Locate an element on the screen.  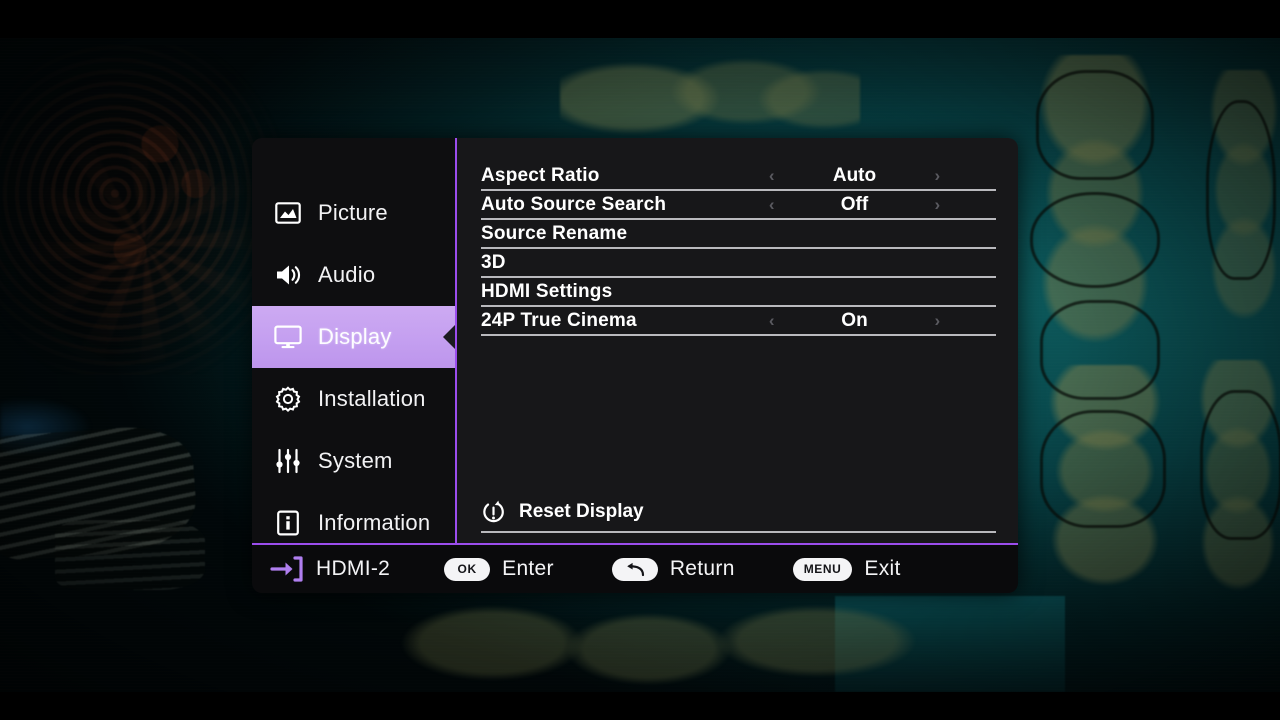
background-spiral-glyph-left-inner is located at coordinates (145, 245).